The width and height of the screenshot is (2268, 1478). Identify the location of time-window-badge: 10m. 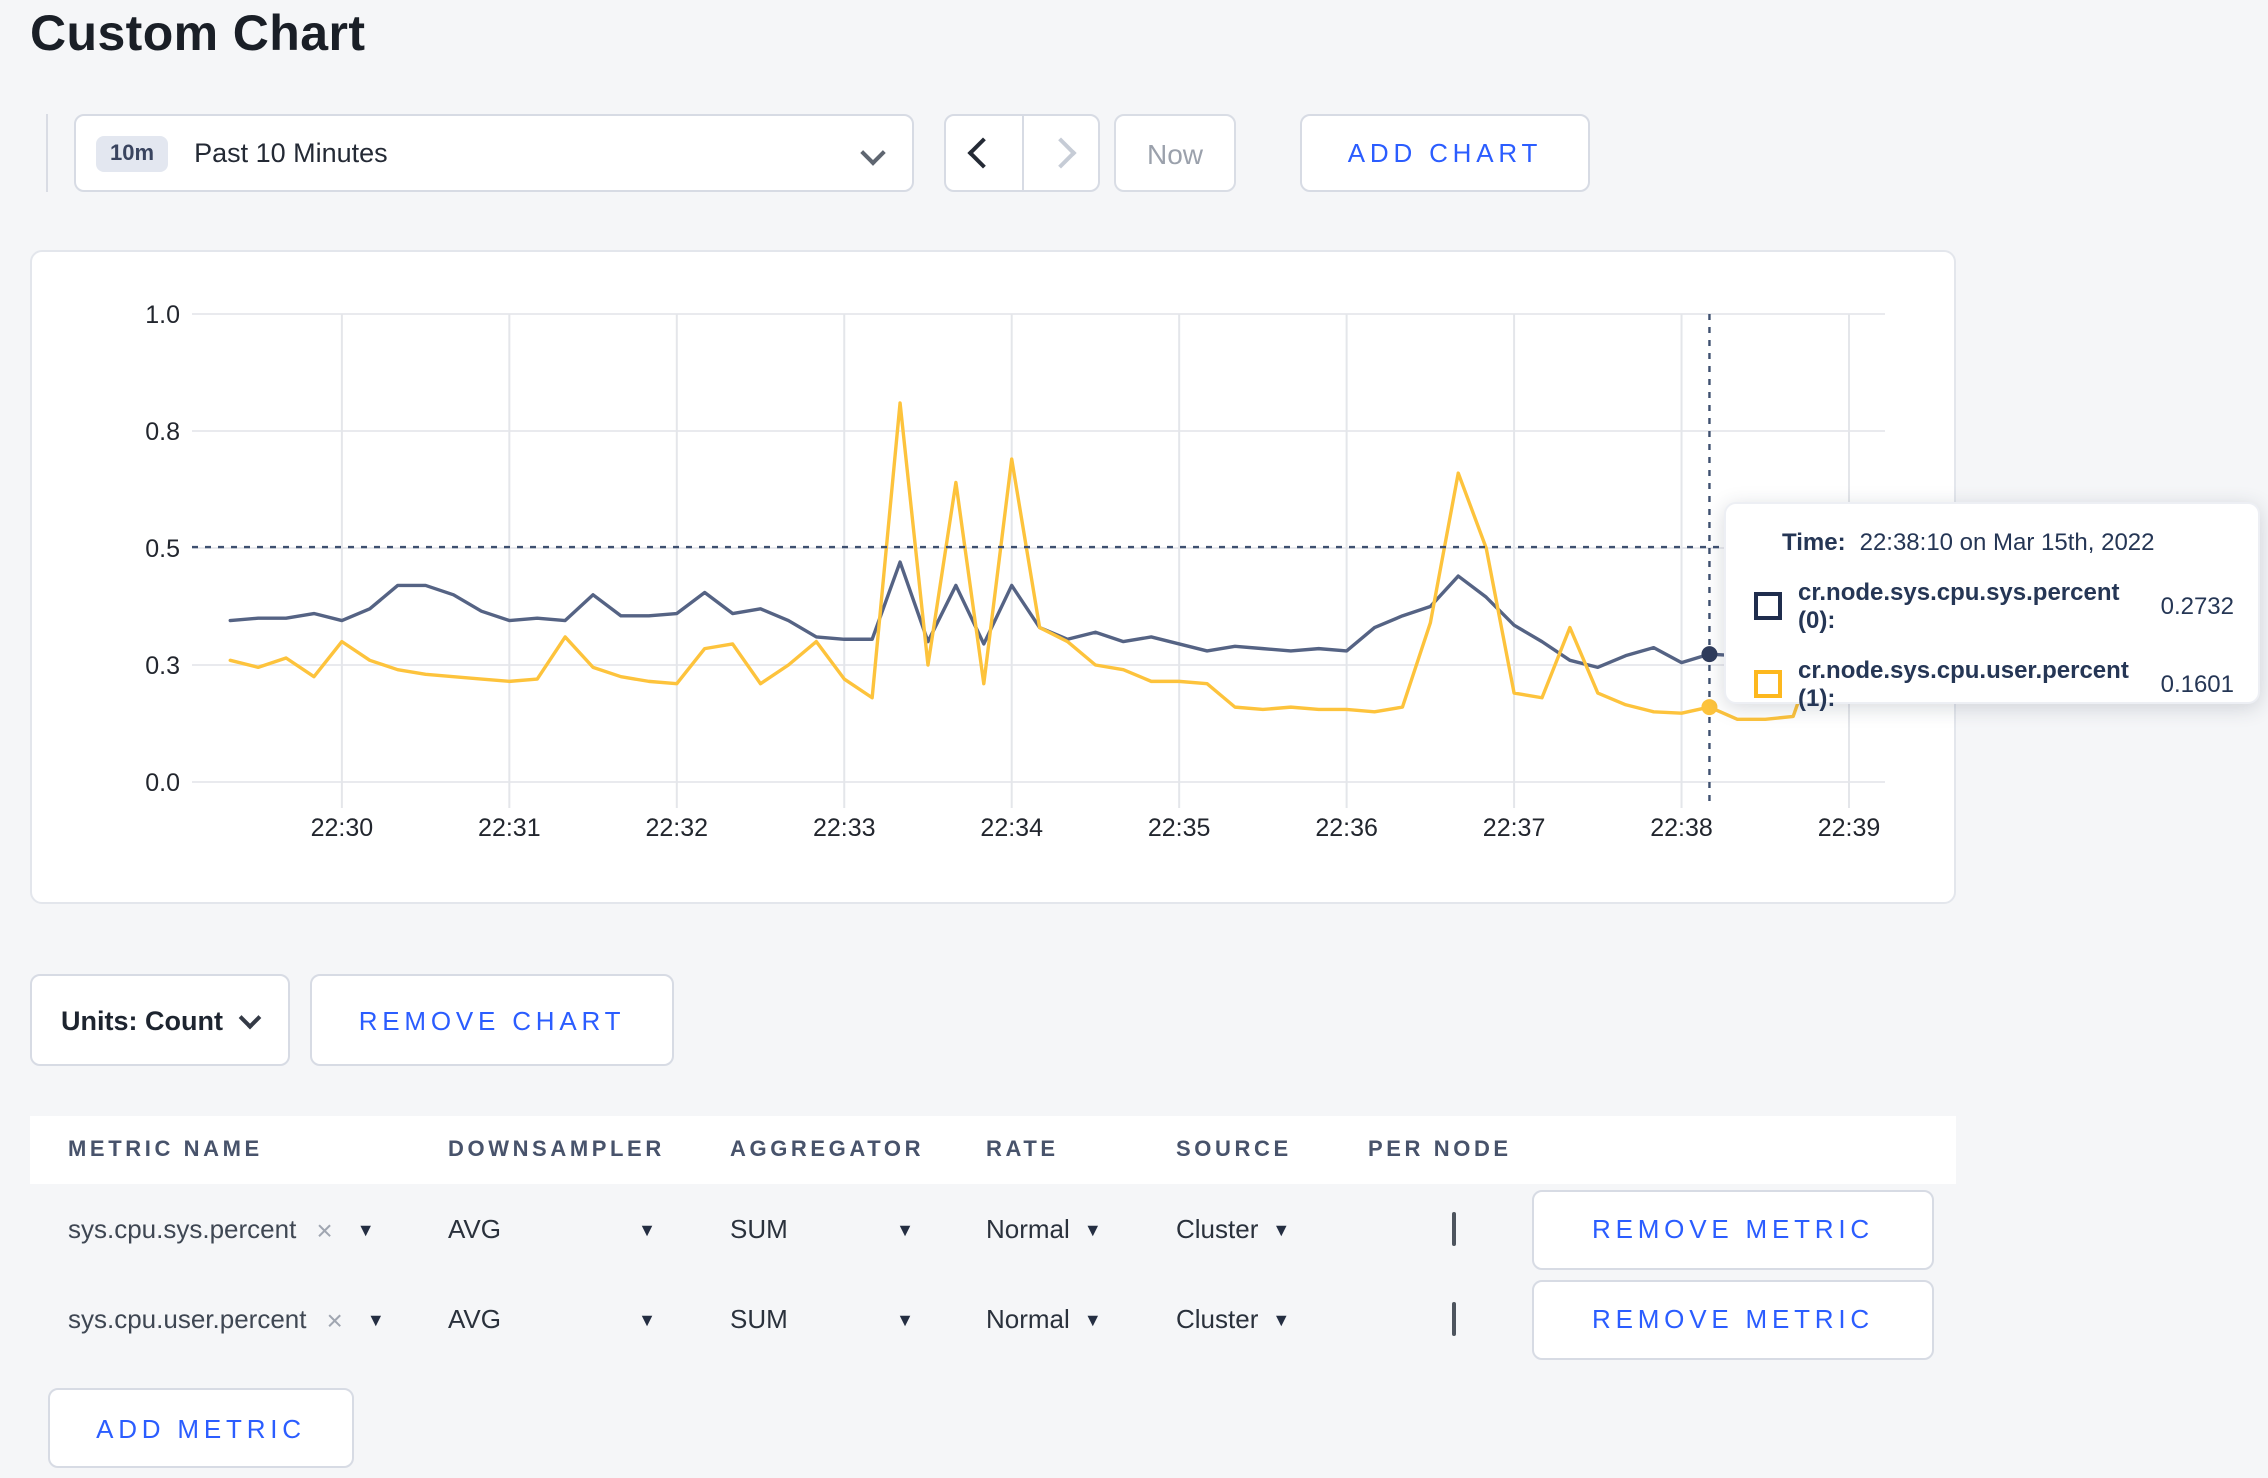
(132, 153).